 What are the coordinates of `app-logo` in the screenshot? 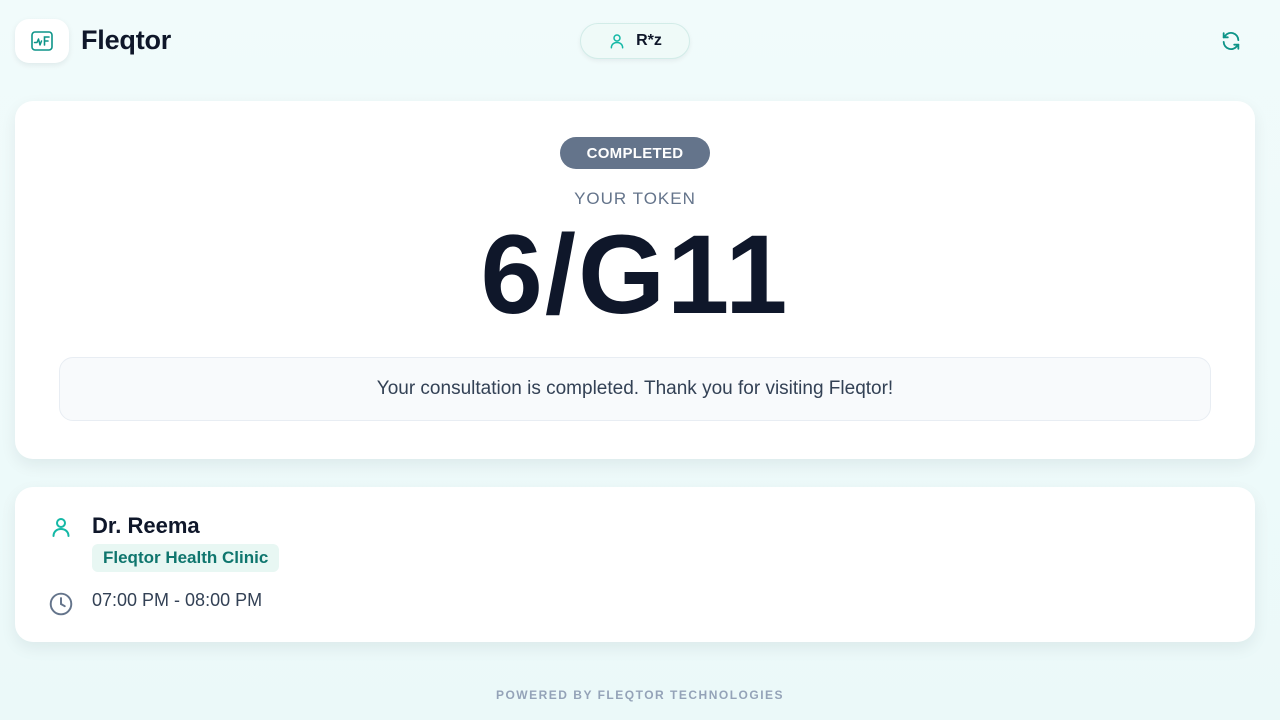 It's located at (42, 41).